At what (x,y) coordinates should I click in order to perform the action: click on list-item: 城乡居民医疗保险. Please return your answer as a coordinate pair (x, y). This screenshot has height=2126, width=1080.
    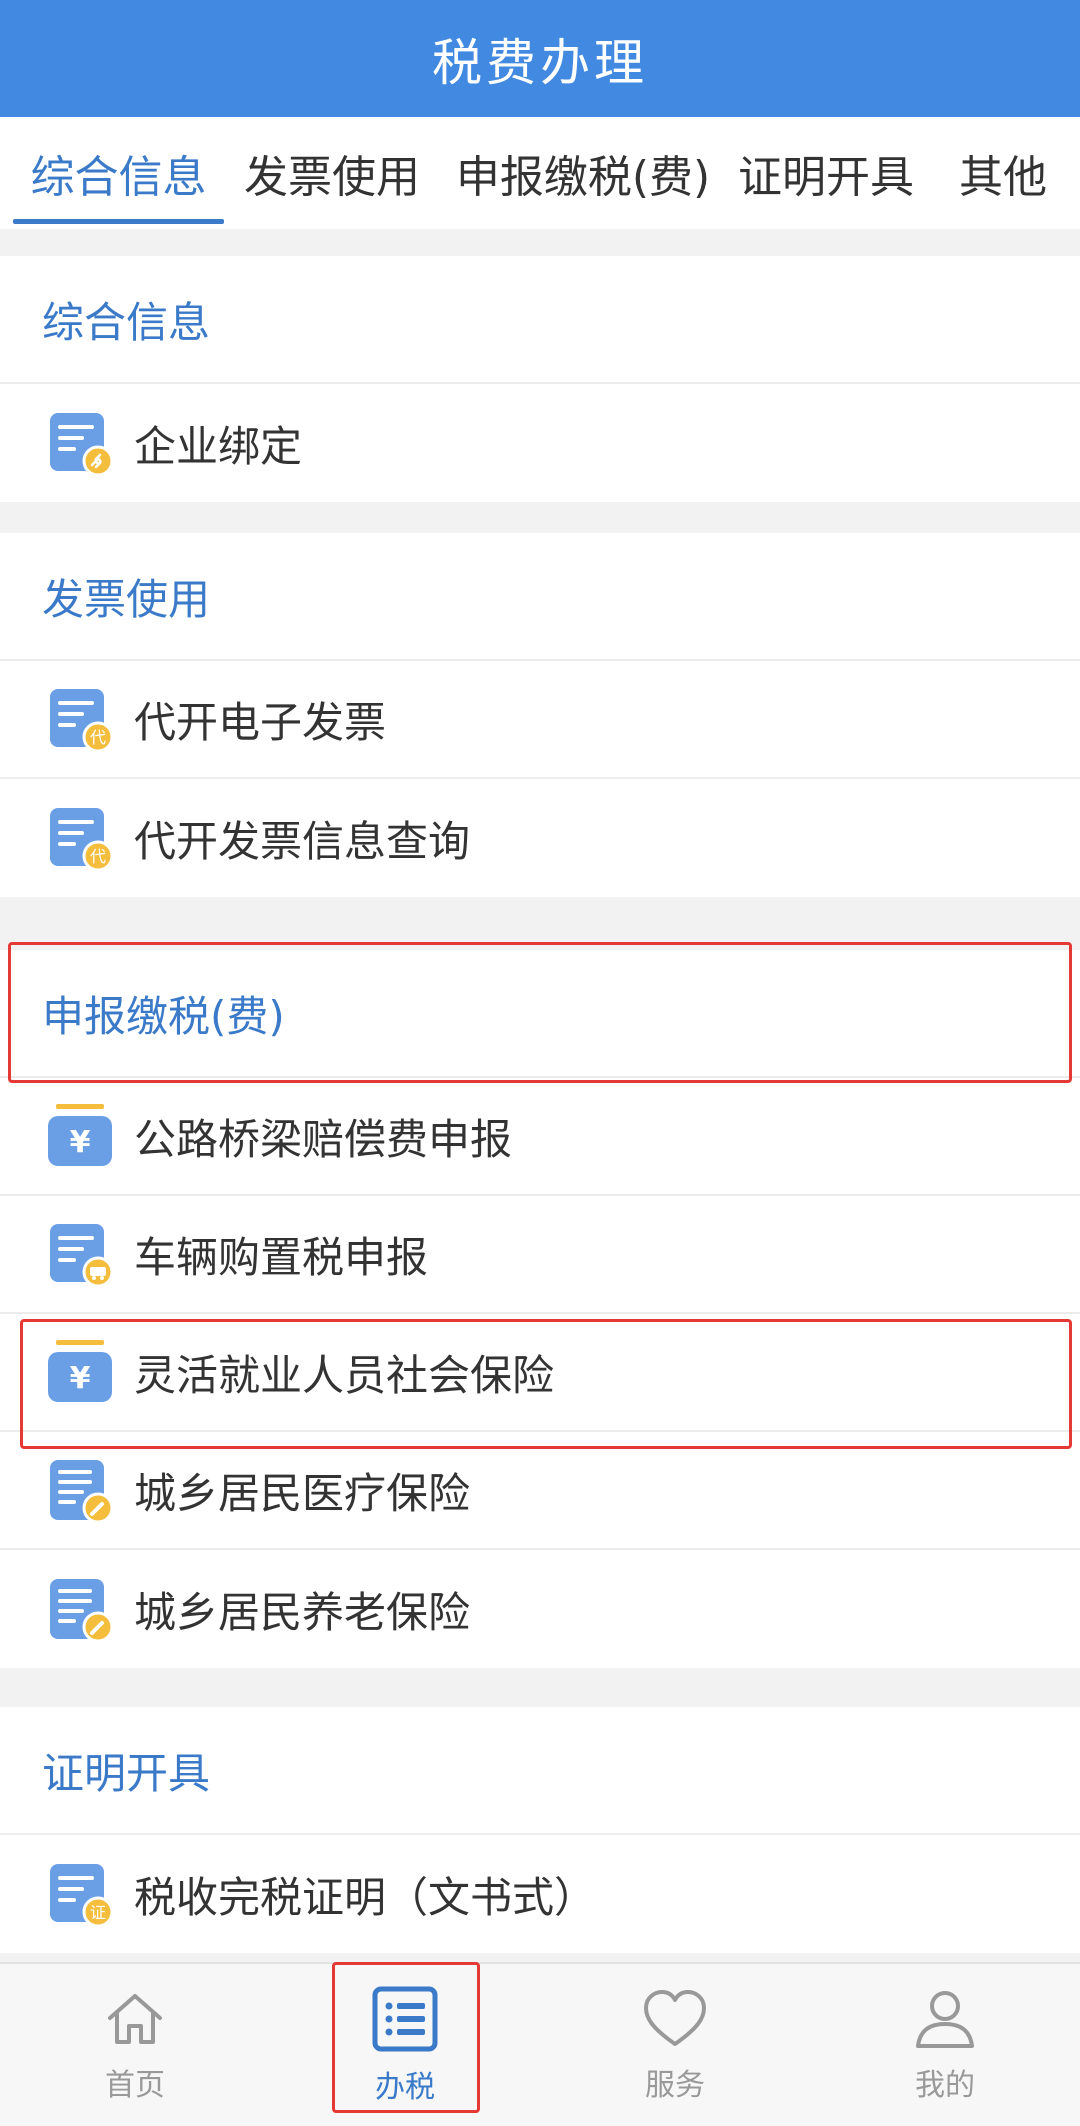
    Looking at the image, I should click on (540, 1491).